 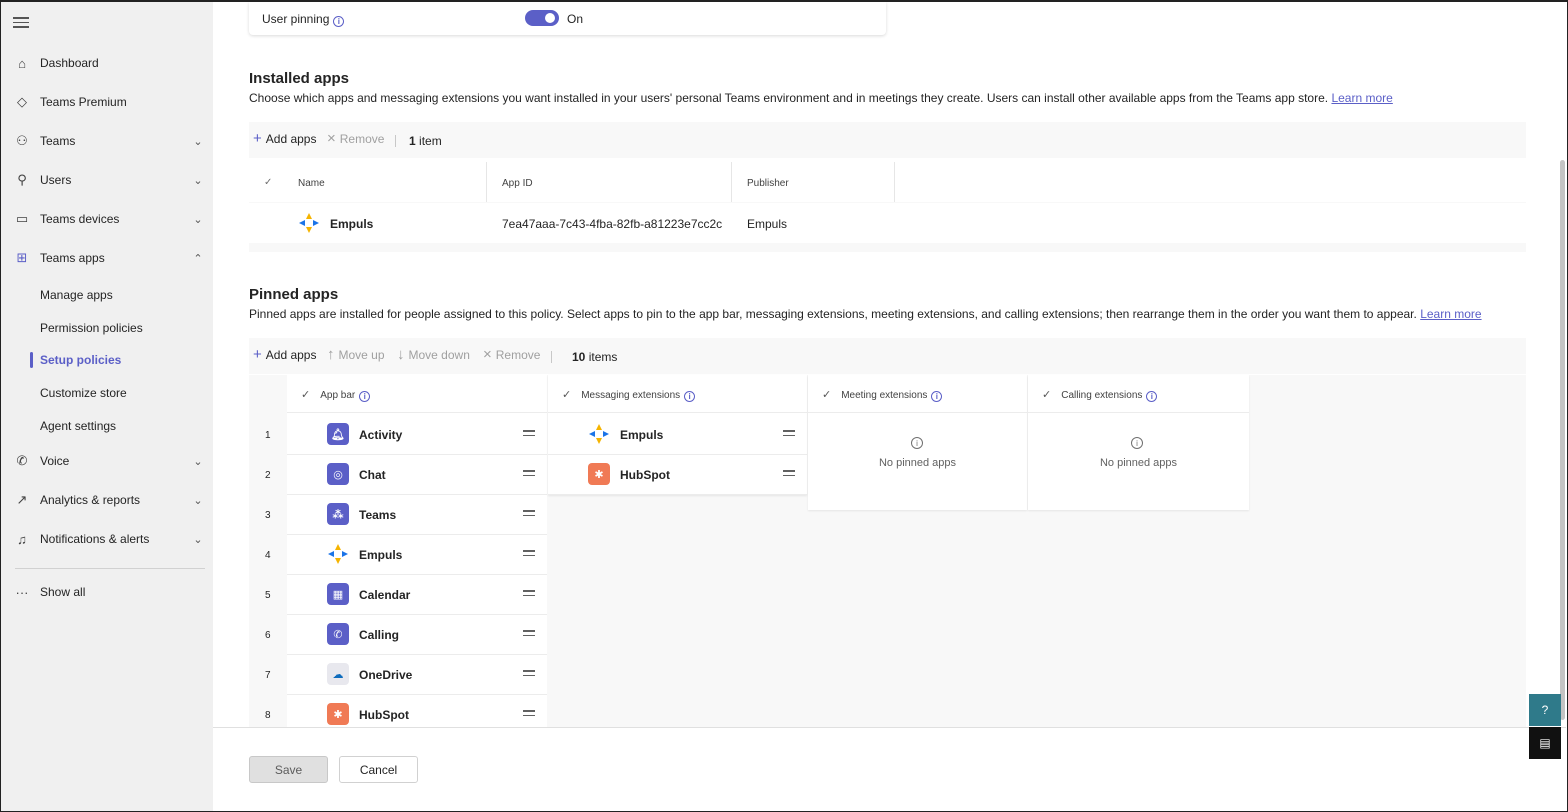 What do you see at coordinates (331, 138) in the screenshot?
I see `close-icon: ×` at bounding box center [331, 138].